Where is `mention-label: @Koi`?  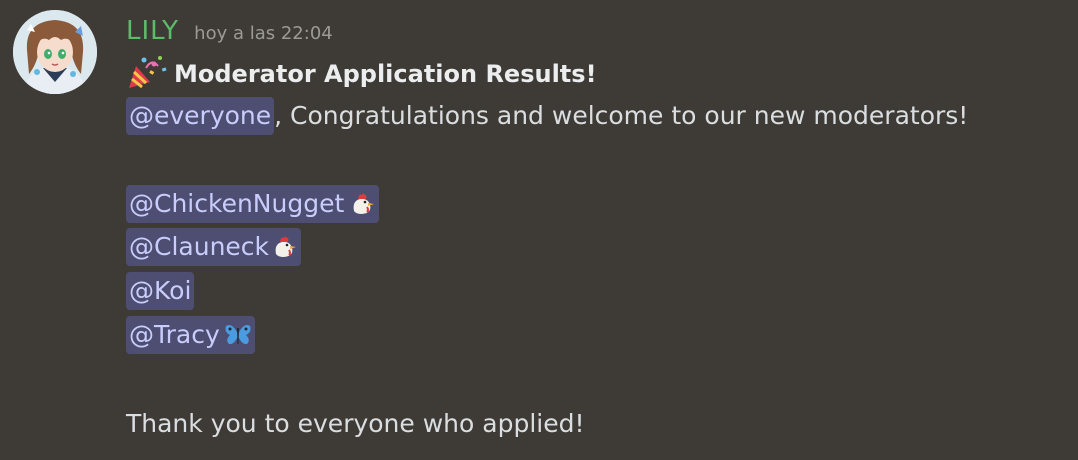
mention-label: @Koi is located at coordinates (160, 290).